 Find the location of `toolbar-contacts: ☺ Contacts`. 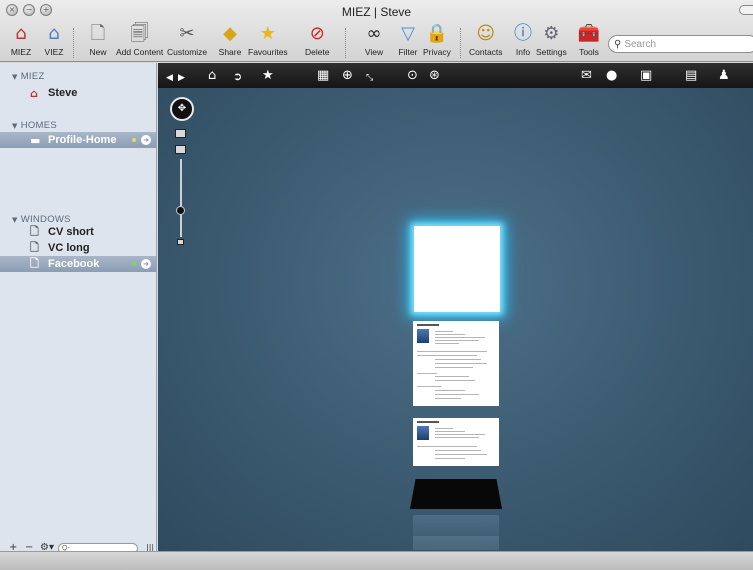

toolbar-contacts: ☺ Contacts is located at coordinates (486, 39).